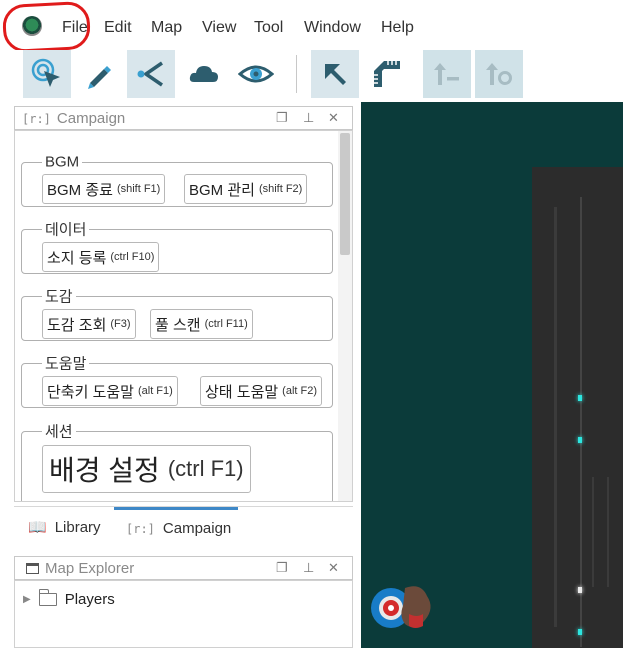  I want to click on map-explorer-title-text: Map Explorer, so click(90, 568).